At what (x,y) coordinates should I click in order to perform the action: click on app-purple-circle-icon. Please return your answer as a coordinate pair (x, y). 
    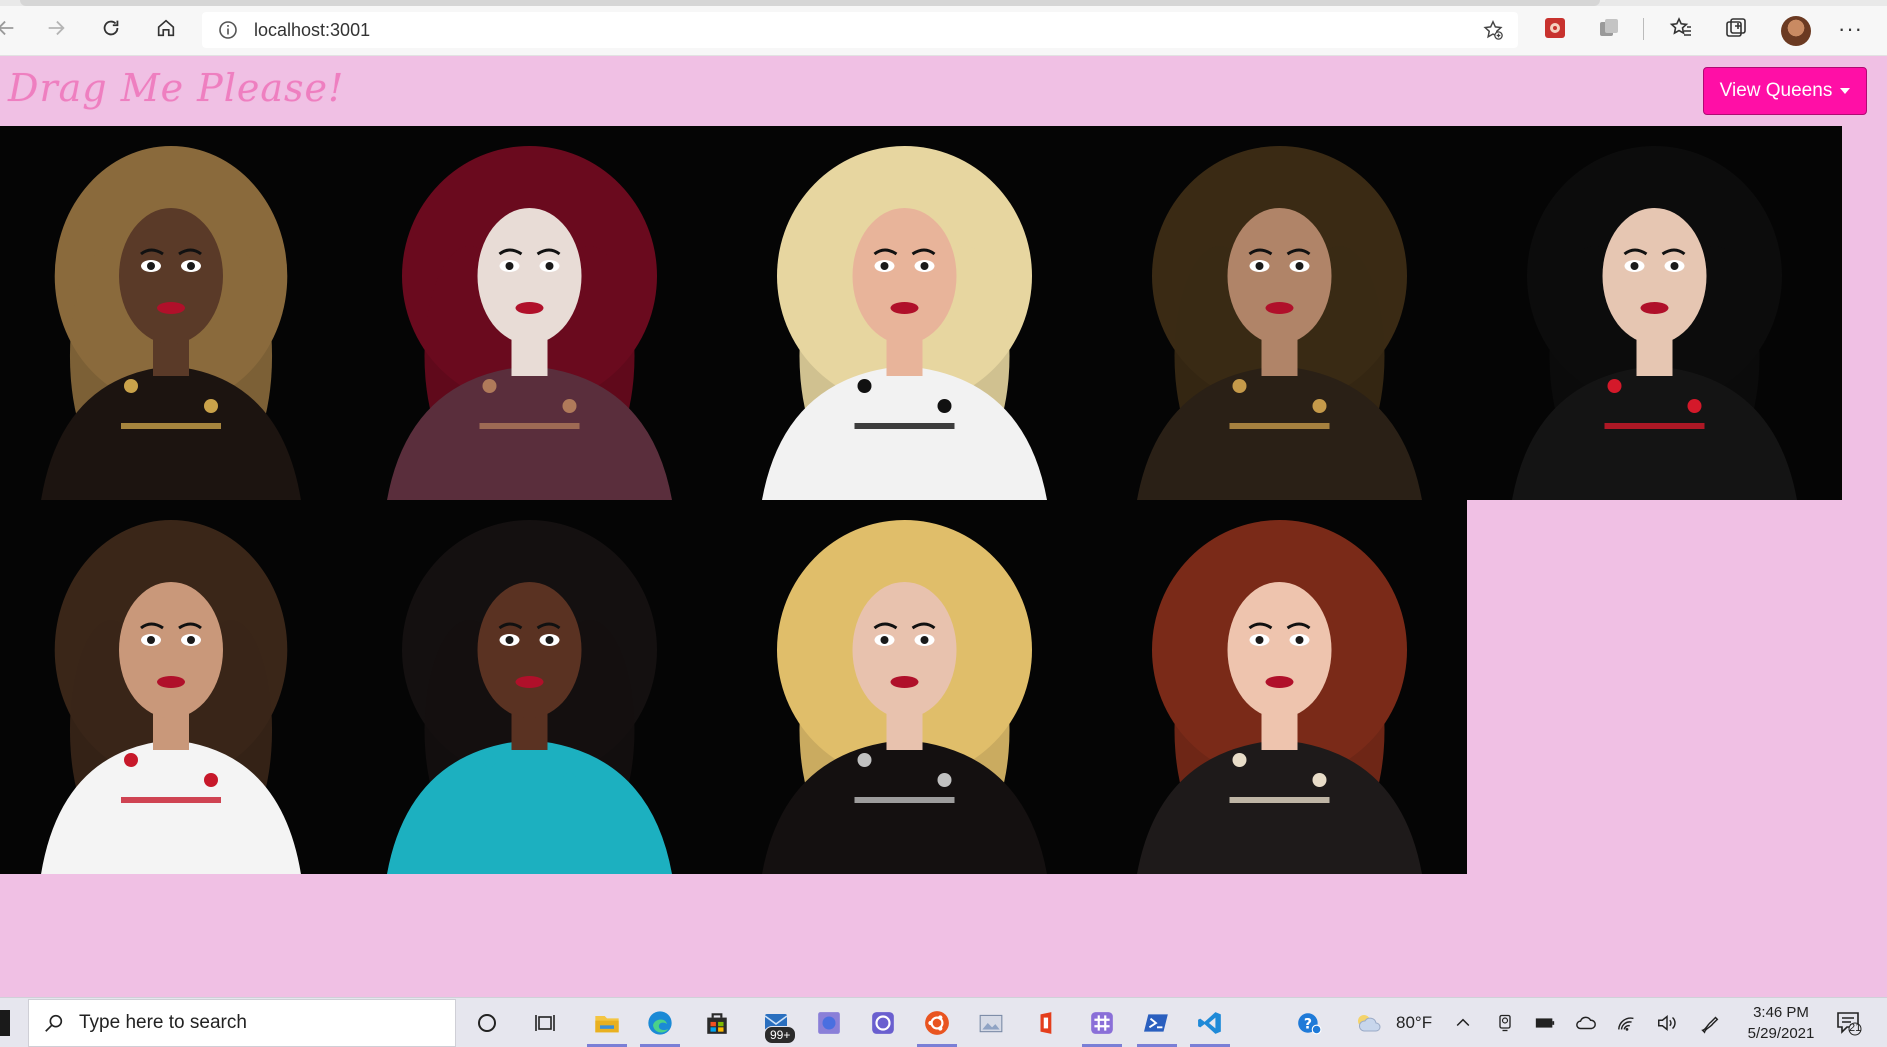
    Looking at the image, I should click on (883, 1023).